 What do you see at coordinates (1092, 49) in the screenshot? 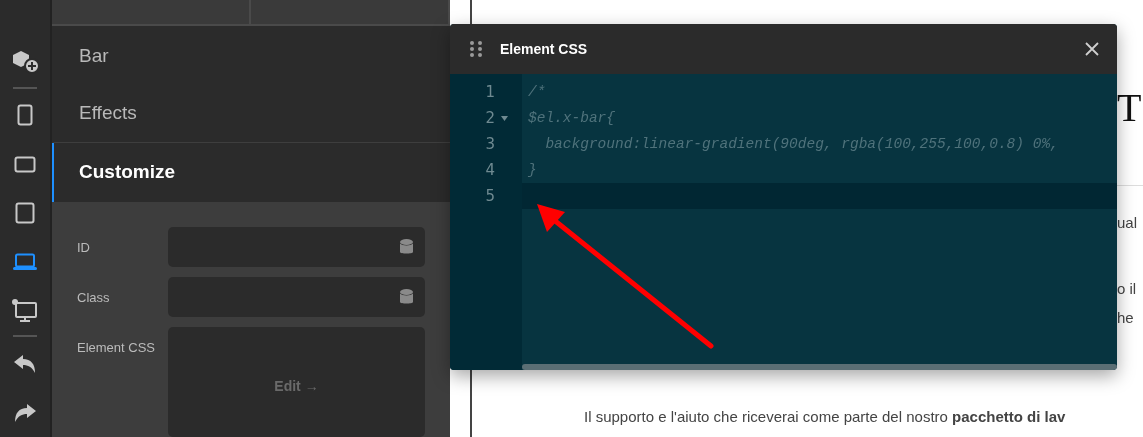
I see `close-icon` at bounding box center [1092, 49].